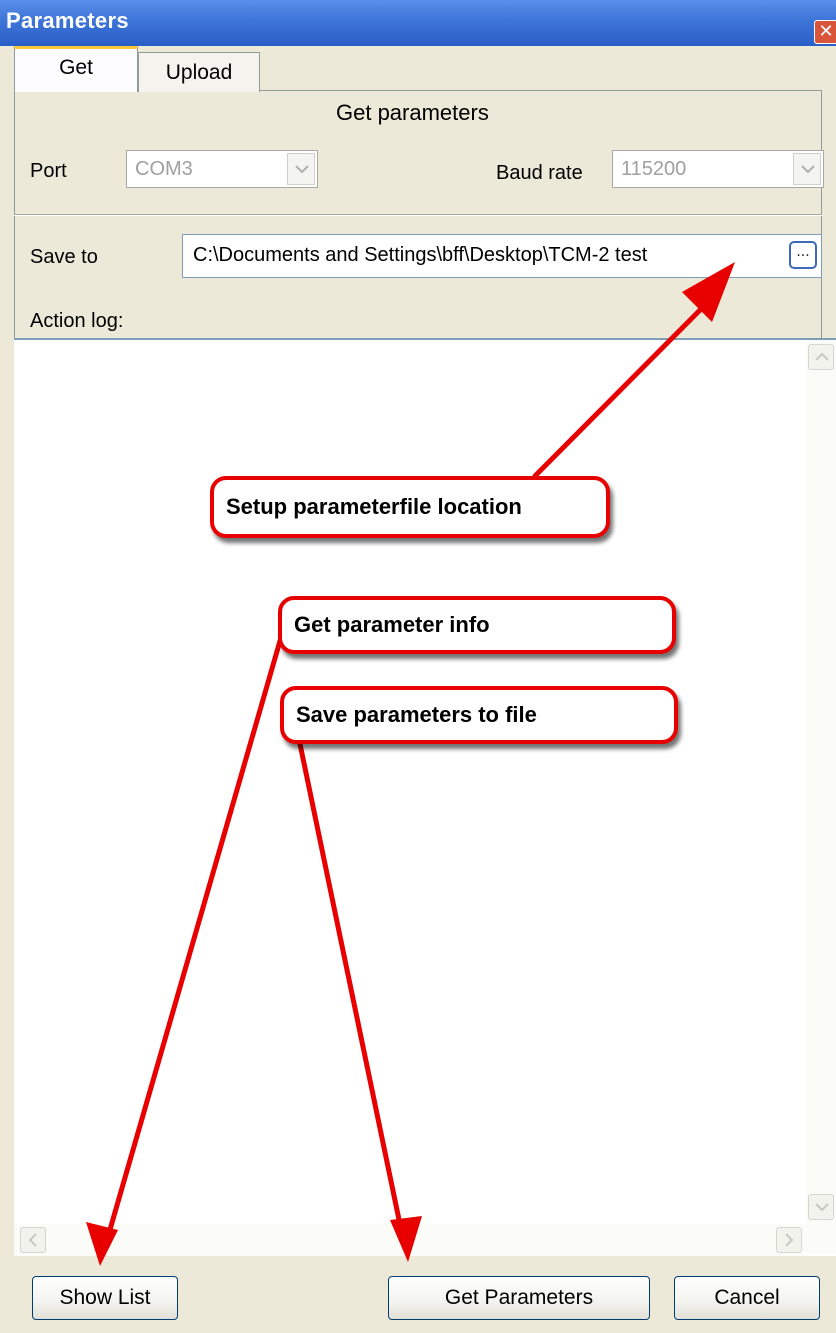 The image size is (836, 1333). What do you see at coordinates (622, 388) in the screenshot?
I see `arrow-line-setup` at bounding box center [622, 388].